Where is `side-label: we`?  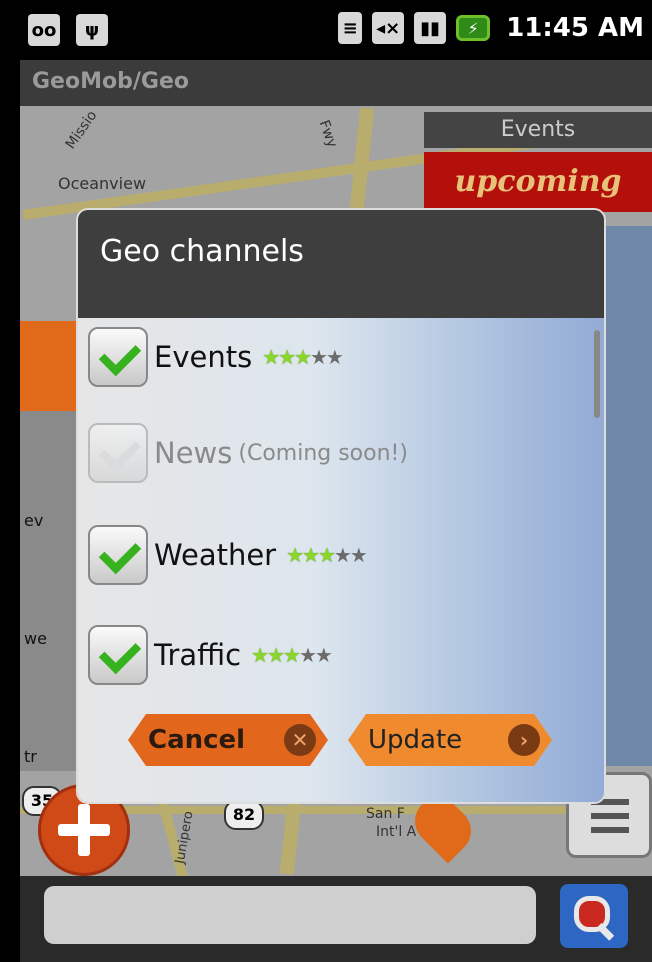
side-label: we is located at coordinates (35, 638).